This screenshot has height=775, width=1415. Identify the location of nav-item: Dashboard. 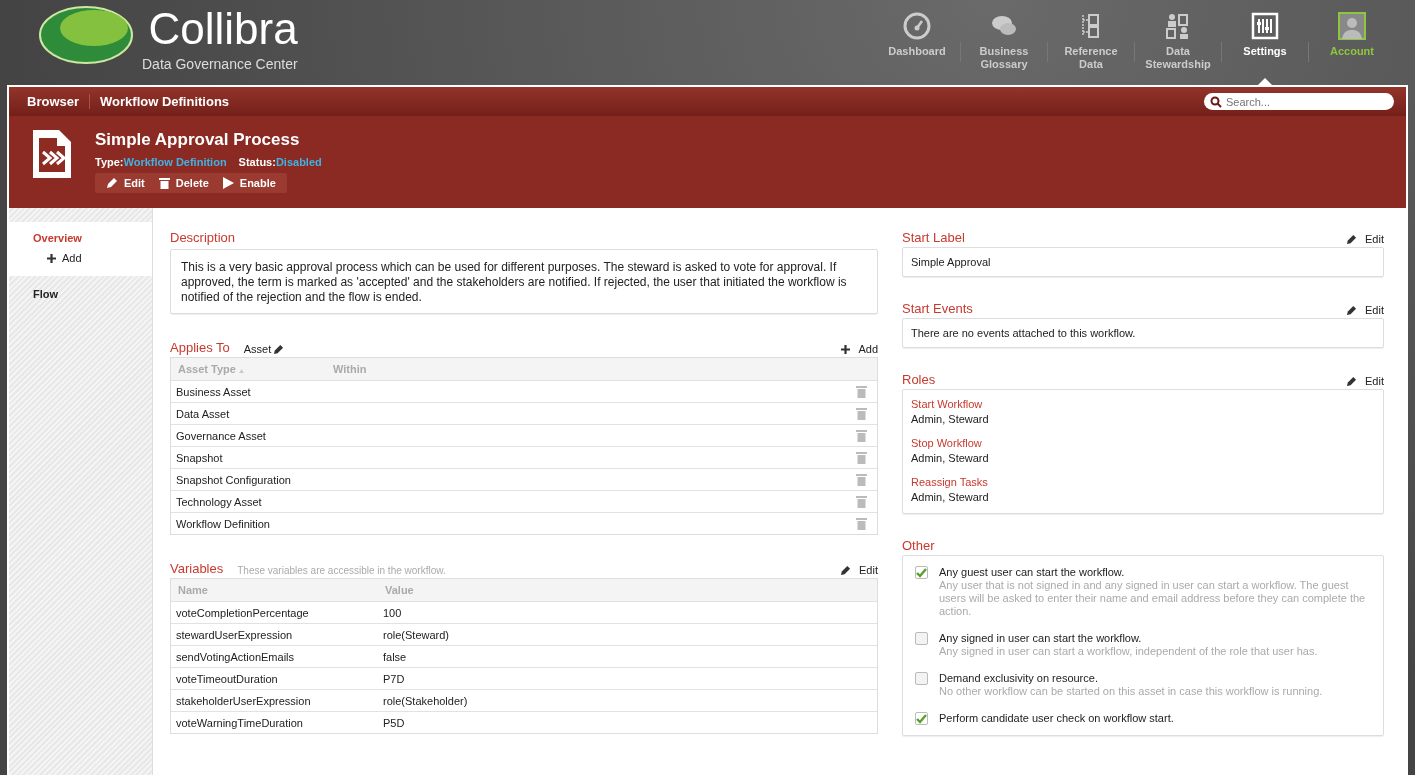
(917, 48).